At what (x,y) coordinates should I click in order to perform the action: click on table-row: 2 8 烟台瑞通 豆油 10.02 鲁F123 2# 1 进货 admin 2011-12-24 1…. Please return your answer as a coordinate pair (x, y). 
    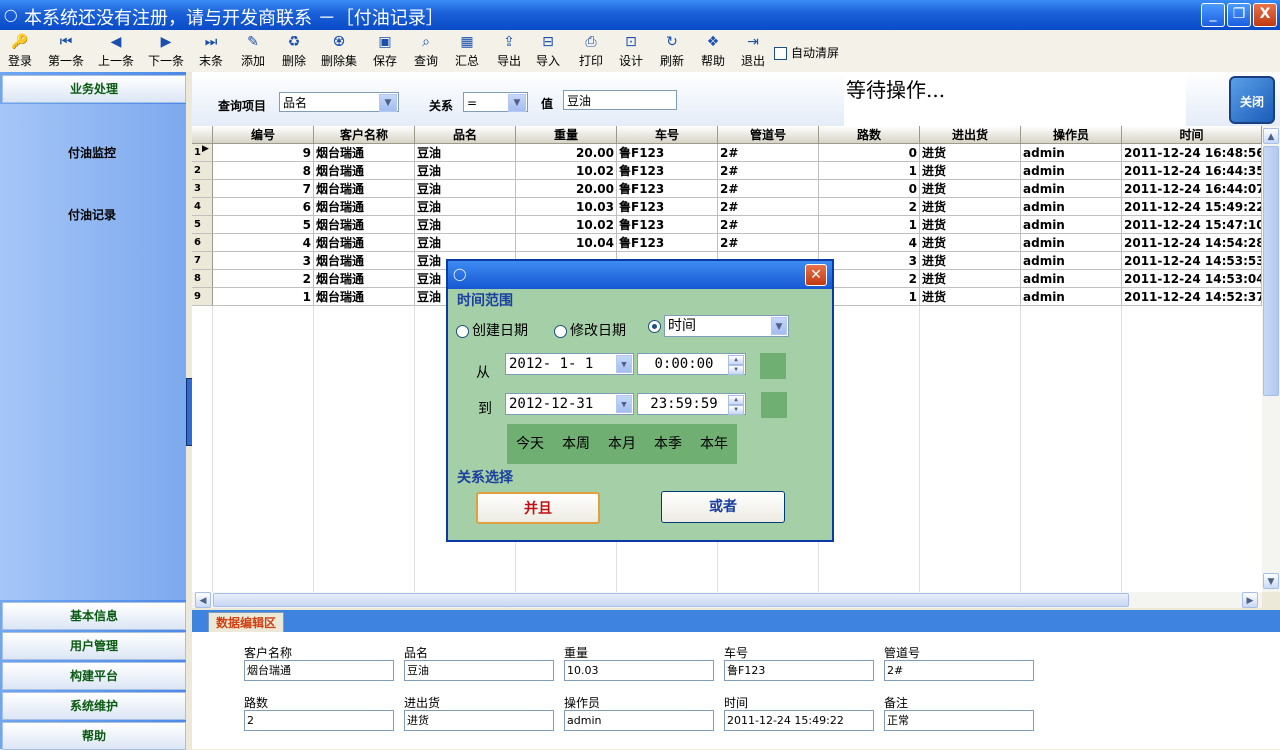
    Looking at the image, I should click on (727, 171).